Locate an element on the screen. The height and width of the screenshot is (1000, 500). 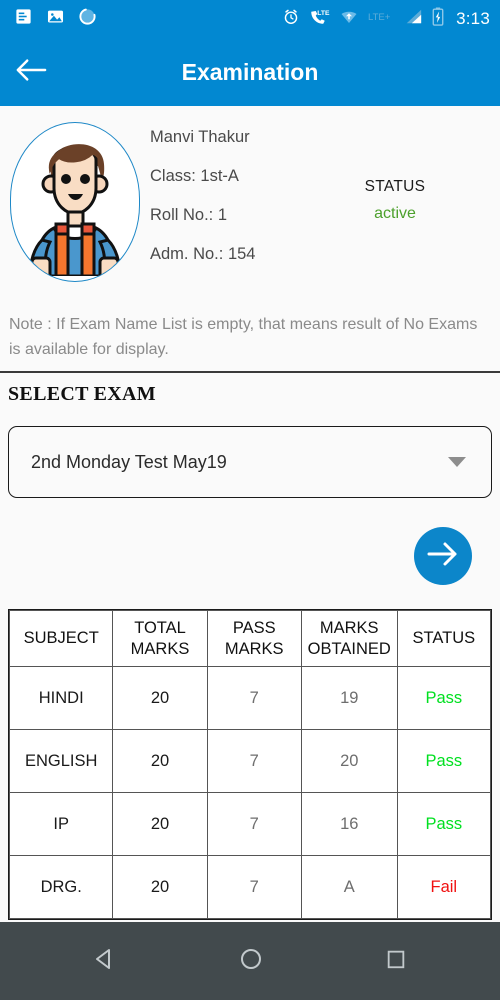
student-roll-no: Roll No.: 1 is located at coordinates (189, 215).